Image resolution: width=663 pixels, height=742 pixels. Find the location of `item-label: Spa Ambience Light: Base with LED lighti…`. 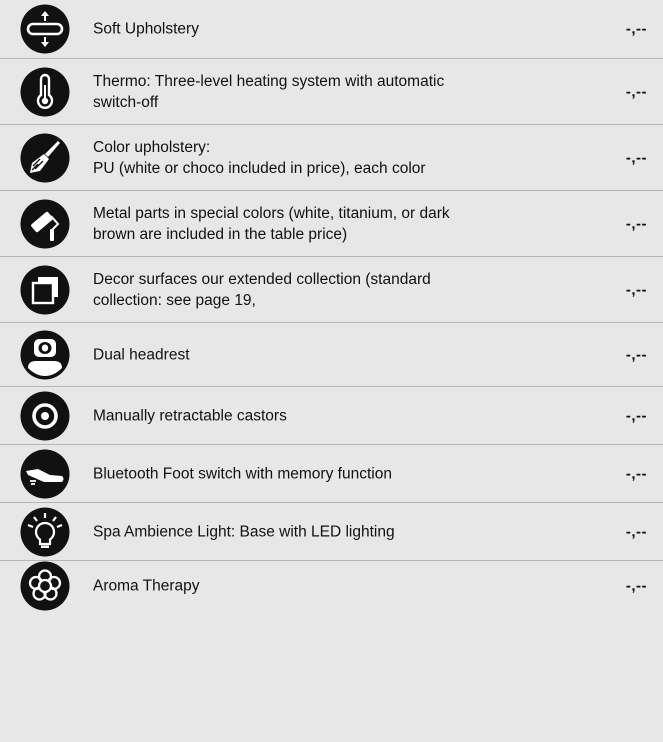

item-label: Spa Ambience Light: Base with LED lighti… is located at coordinates (244, 531).